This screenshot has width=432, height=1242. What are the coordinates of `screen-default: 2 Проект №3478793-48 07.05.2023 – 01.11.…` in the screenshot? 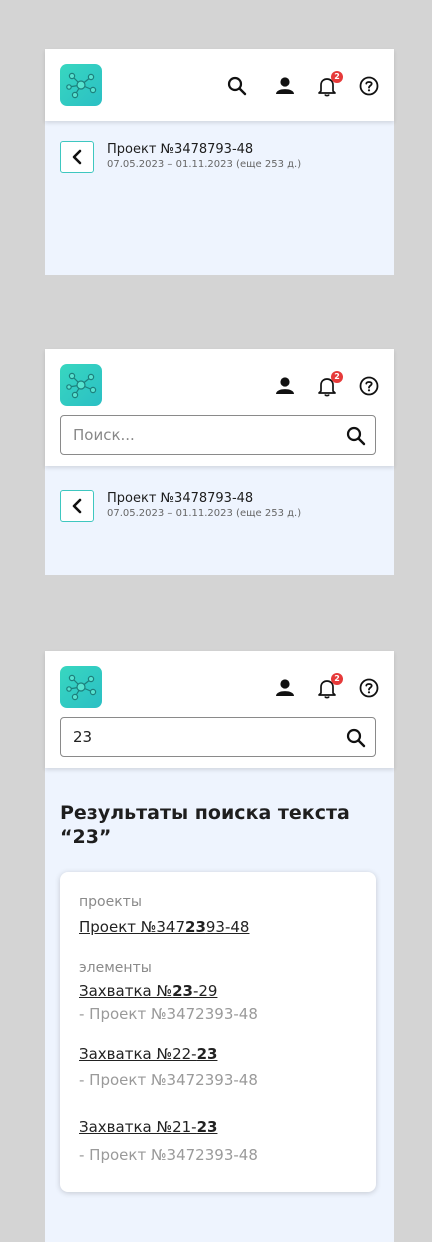 It's located at (219, 162).